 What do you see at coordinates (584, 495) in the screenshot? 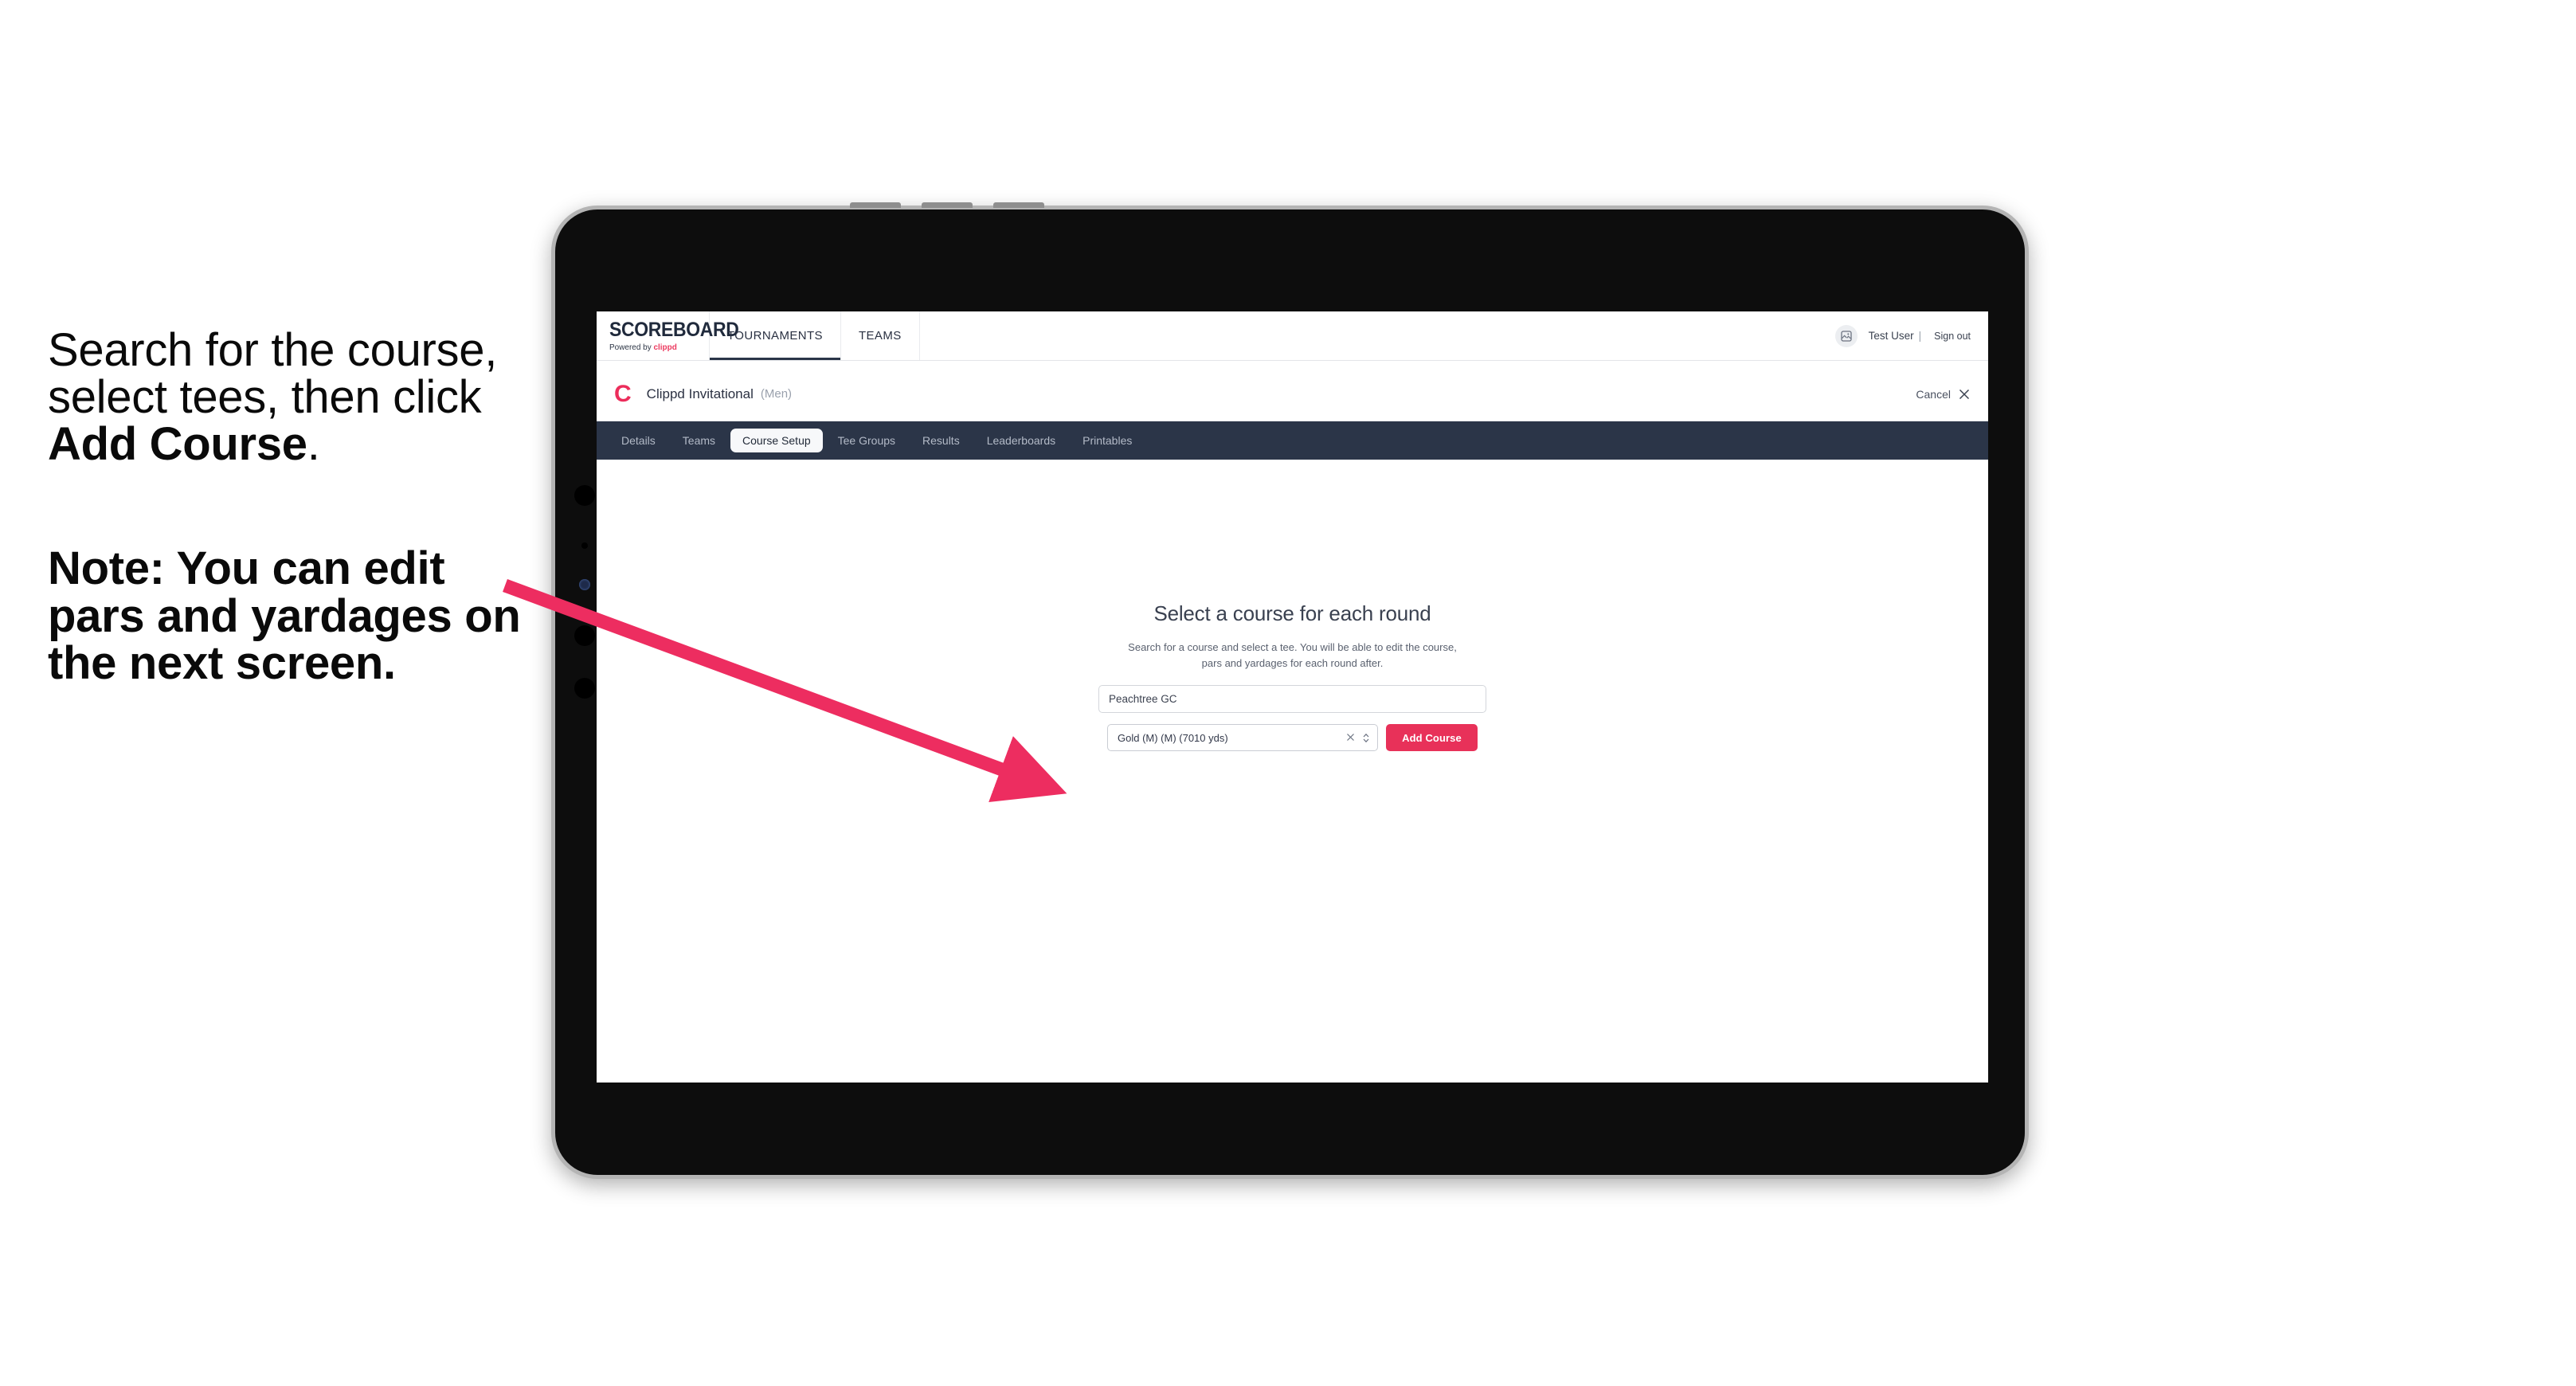
I see `tablet-camera-lens` at bounding box center [584, 495].